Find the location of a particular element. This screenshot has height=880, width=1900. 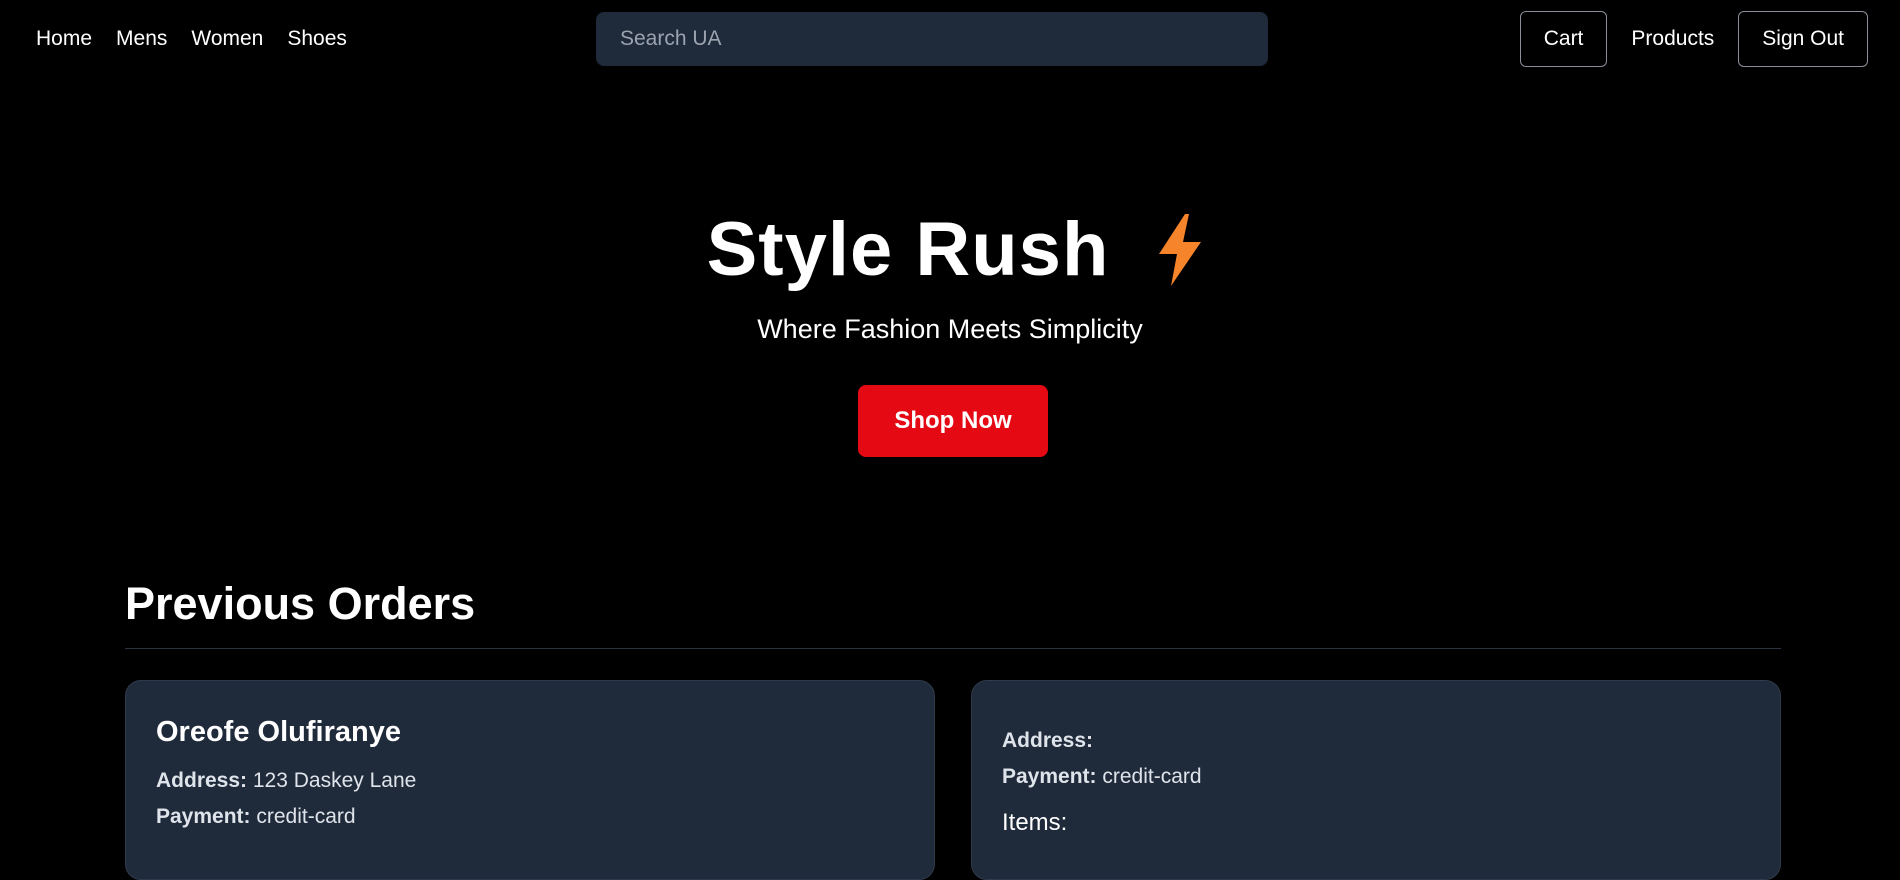

order-address: Address: 123 Daskey Lane is located at coordinates (530, 781).